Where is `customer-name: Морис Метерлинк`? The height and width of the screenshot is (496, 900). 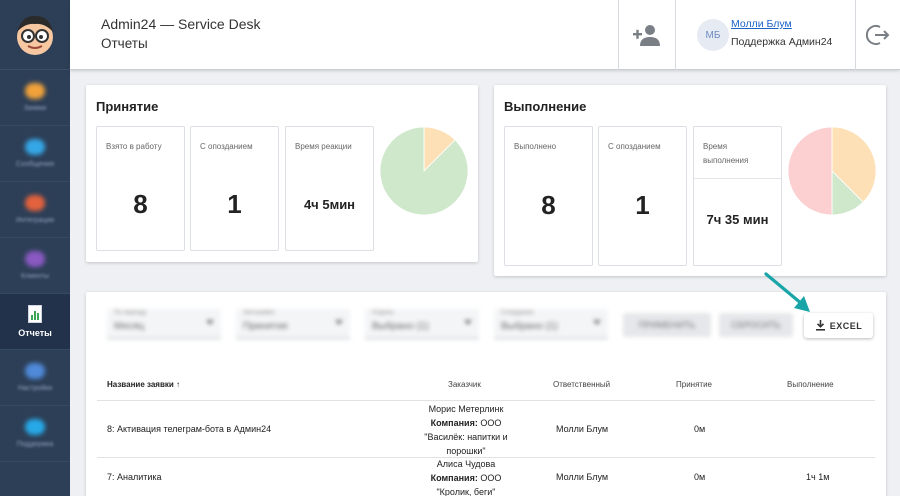 customer-name: Морис Метерлинк is located at coordinates (466, 409).